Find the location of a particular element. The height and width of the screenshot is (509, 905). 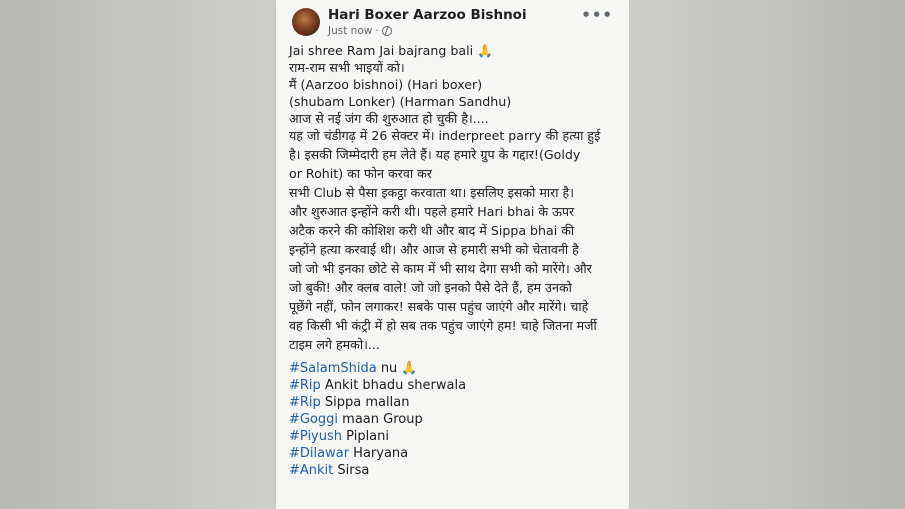

post-line: (shubam Lonker) (Harman Sandhu) is located at coordinates (400, 101).